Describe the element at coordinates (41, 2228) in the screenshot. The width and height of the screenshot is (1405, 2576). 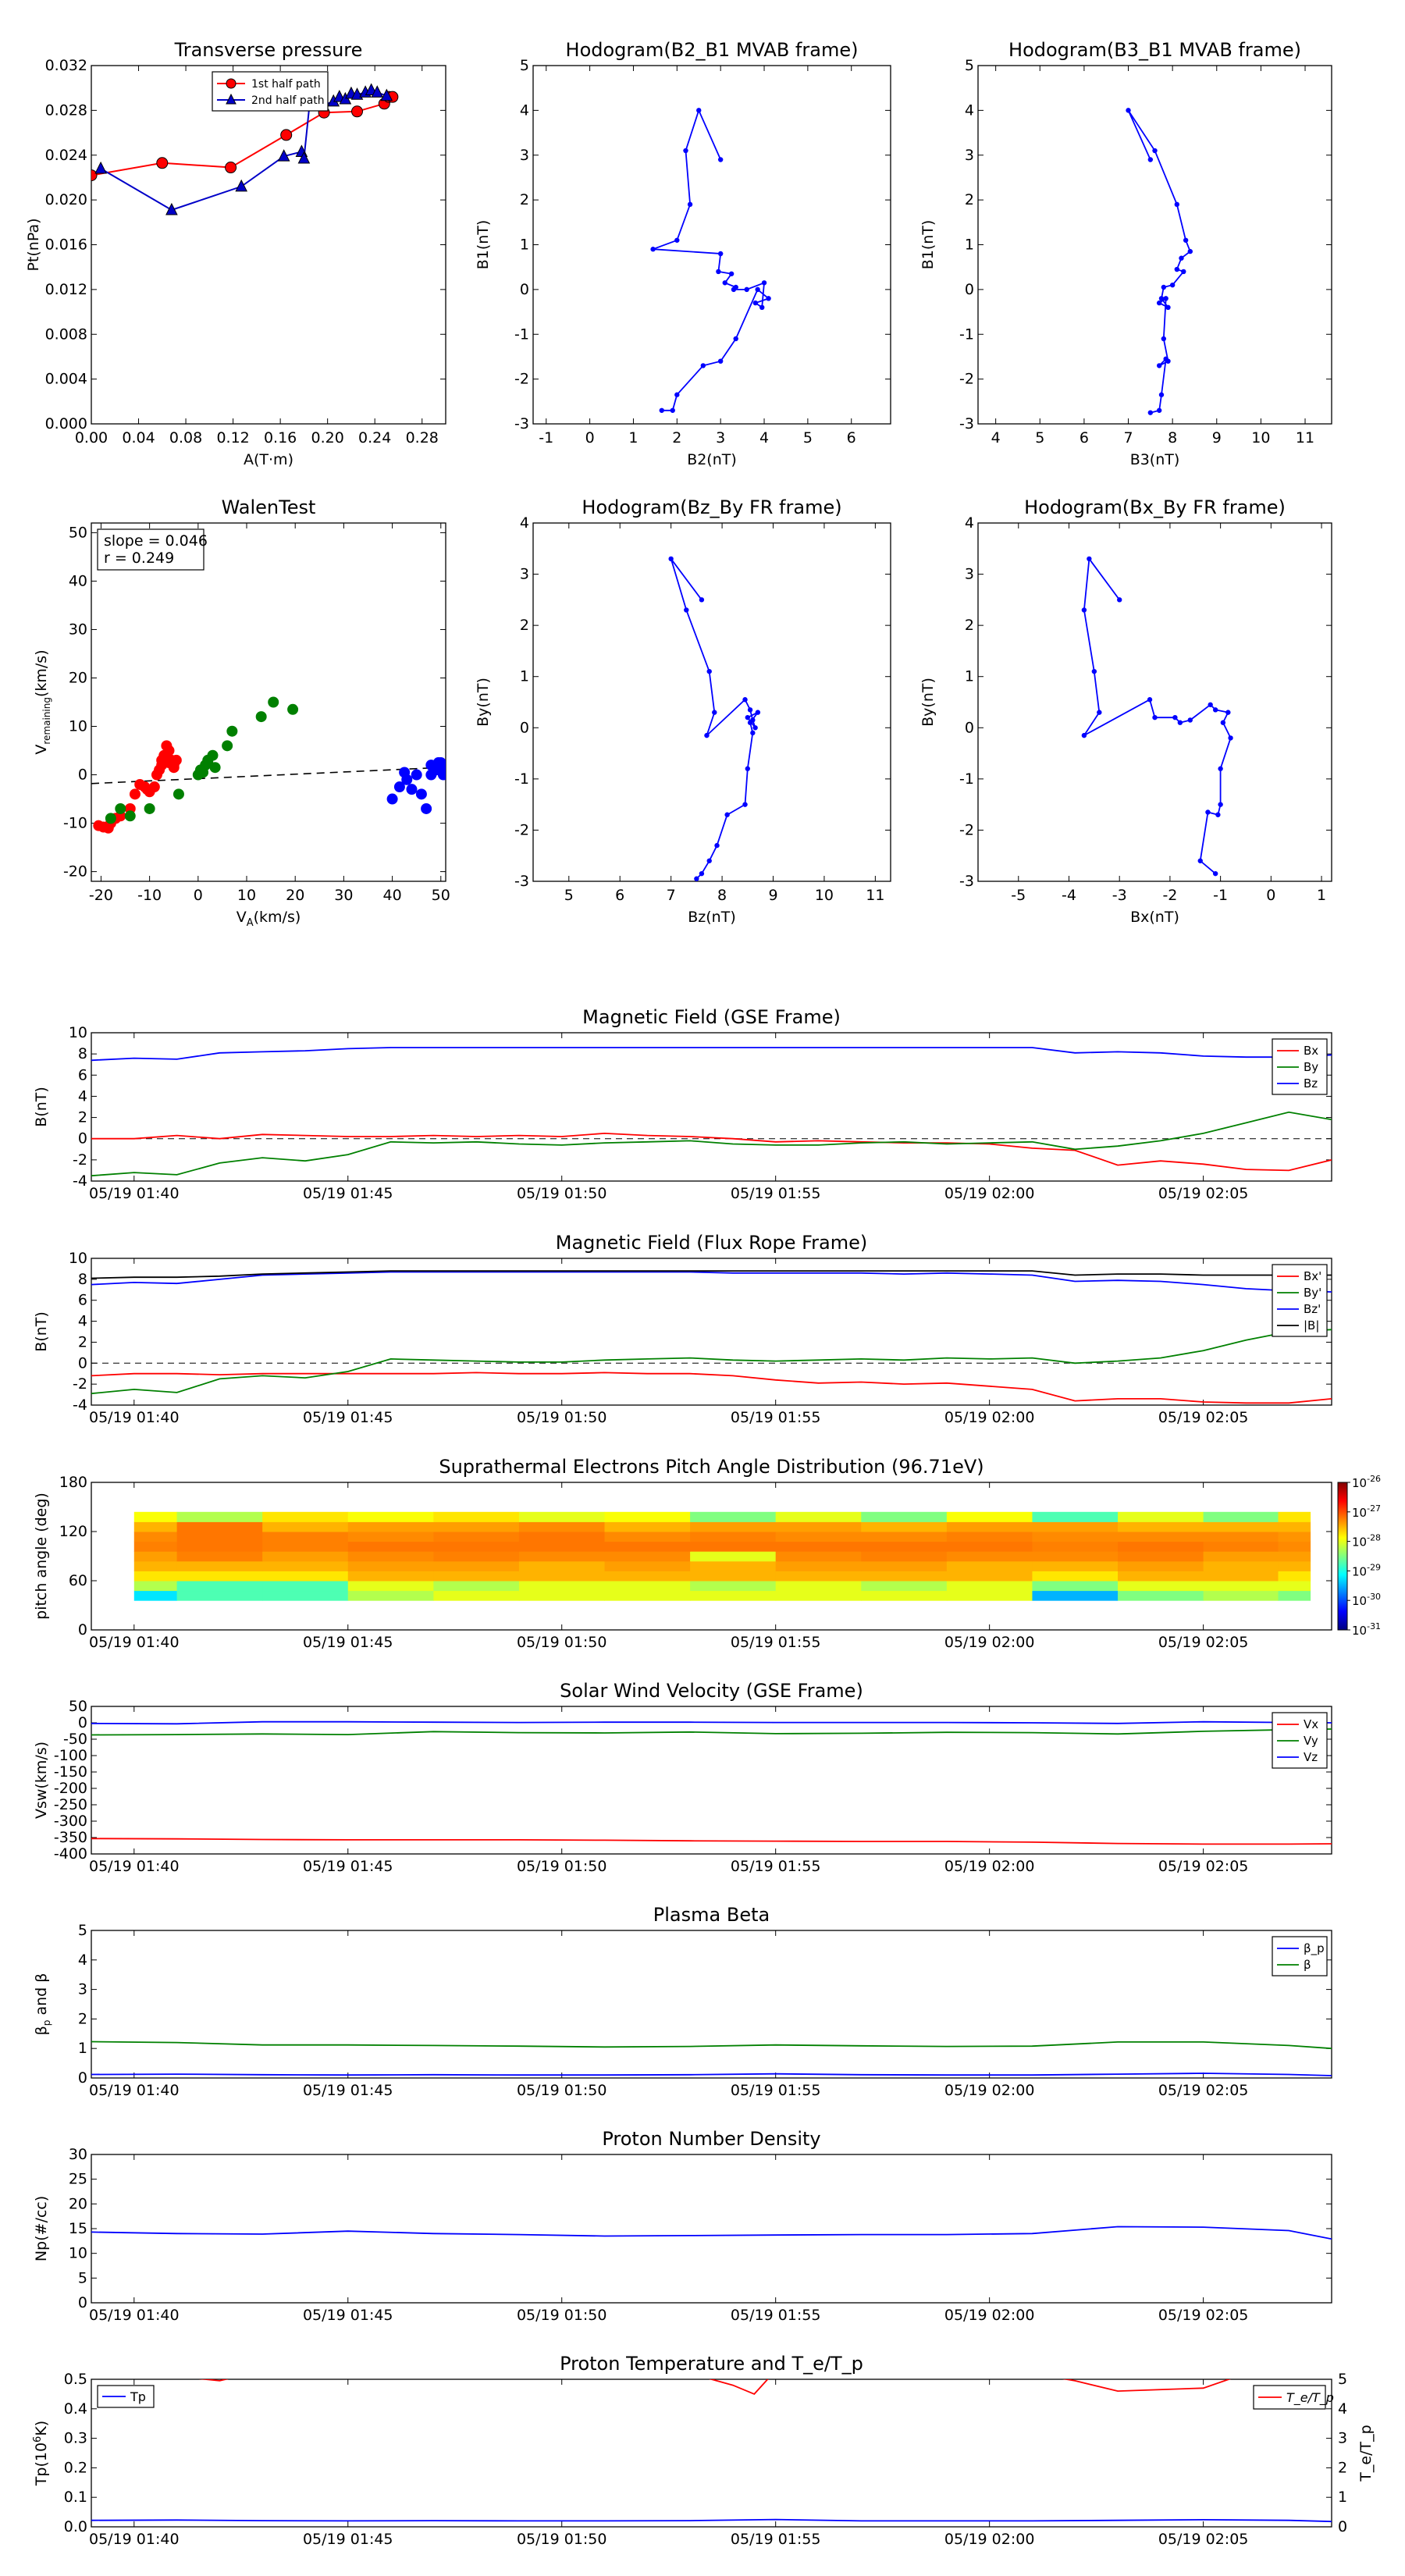
I see `y-axis-label: Np(#/cc)` at that location.